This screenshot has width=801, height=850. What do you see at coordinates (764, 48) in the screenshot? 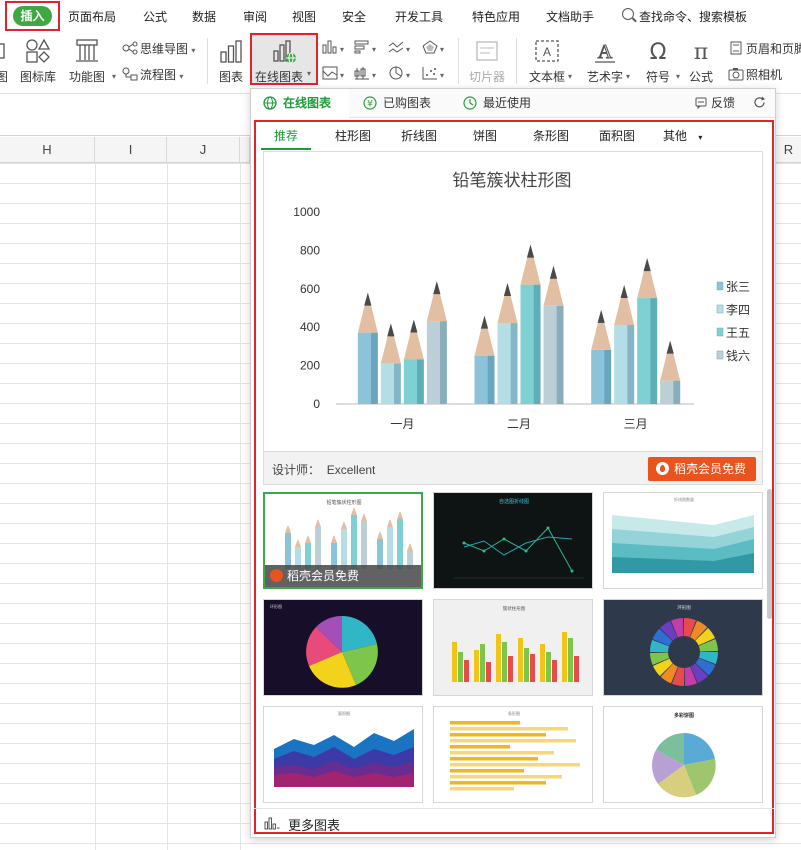
I see `header-footer-button: 页眉和页脚` at bounding box center [764, 48].